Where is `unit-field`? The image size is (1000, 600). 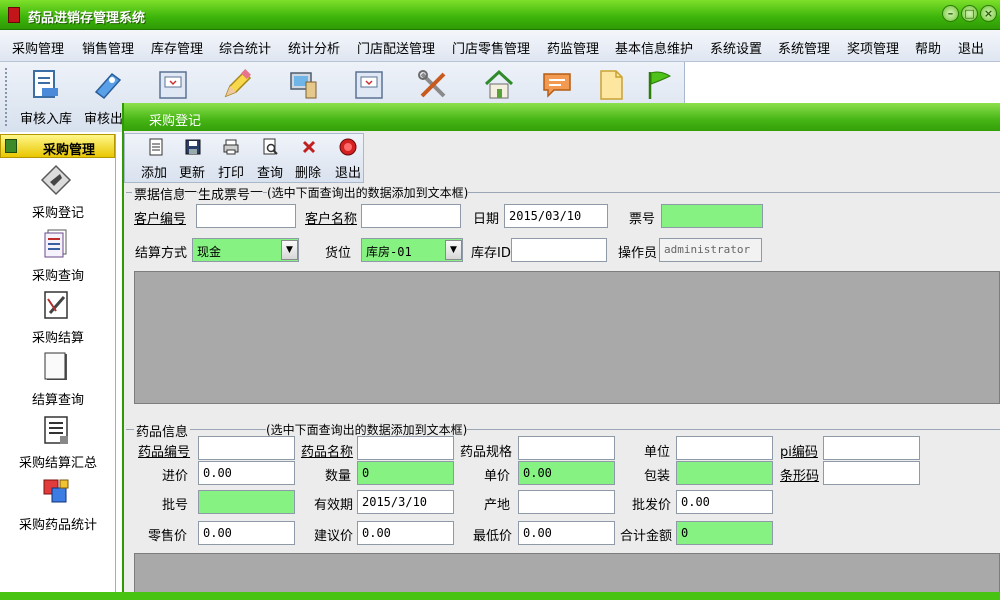
unit-field is located at coordinates (724, 448).